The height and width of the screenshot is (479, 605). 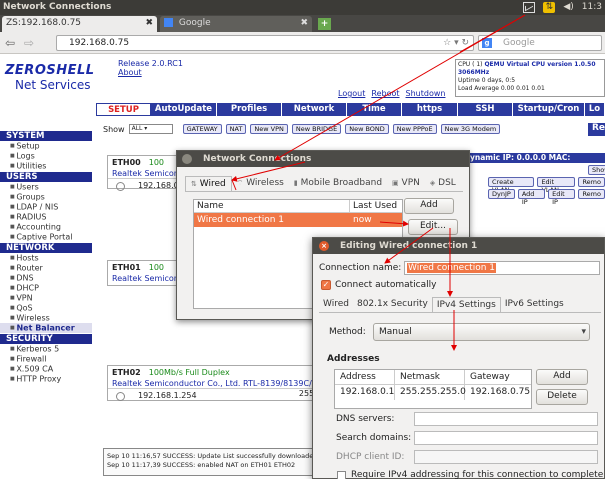 What do you see at coordinates (591, 194) in the screenshot?
I see `remove-ip-button: Remo` at bounding box center [591, 194].